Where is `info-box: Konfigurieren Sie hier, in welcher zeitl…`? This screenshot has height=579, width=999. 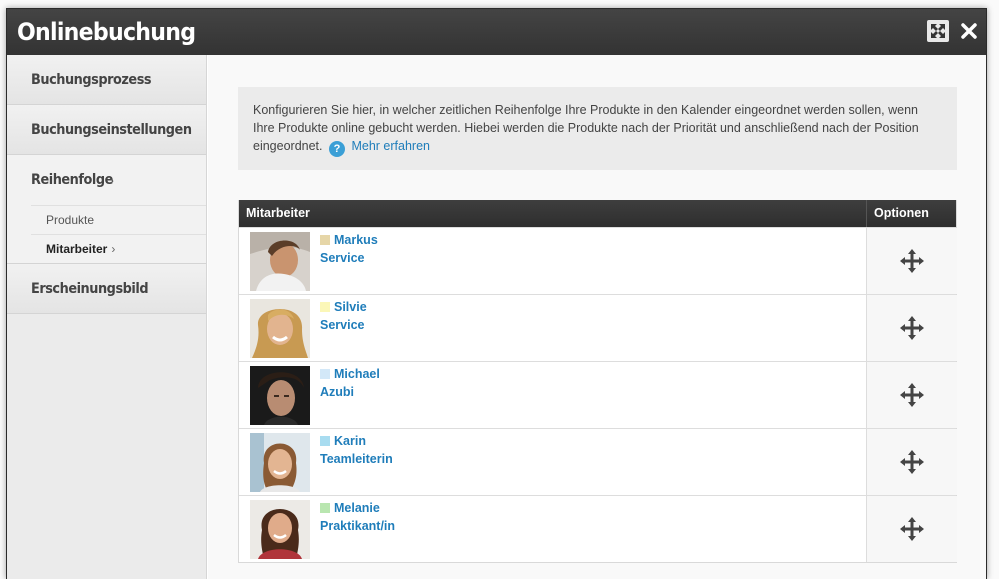 info-box: Konfigurieren Sie hier, in welcher zeitl… is located at coordinates (597, 128).